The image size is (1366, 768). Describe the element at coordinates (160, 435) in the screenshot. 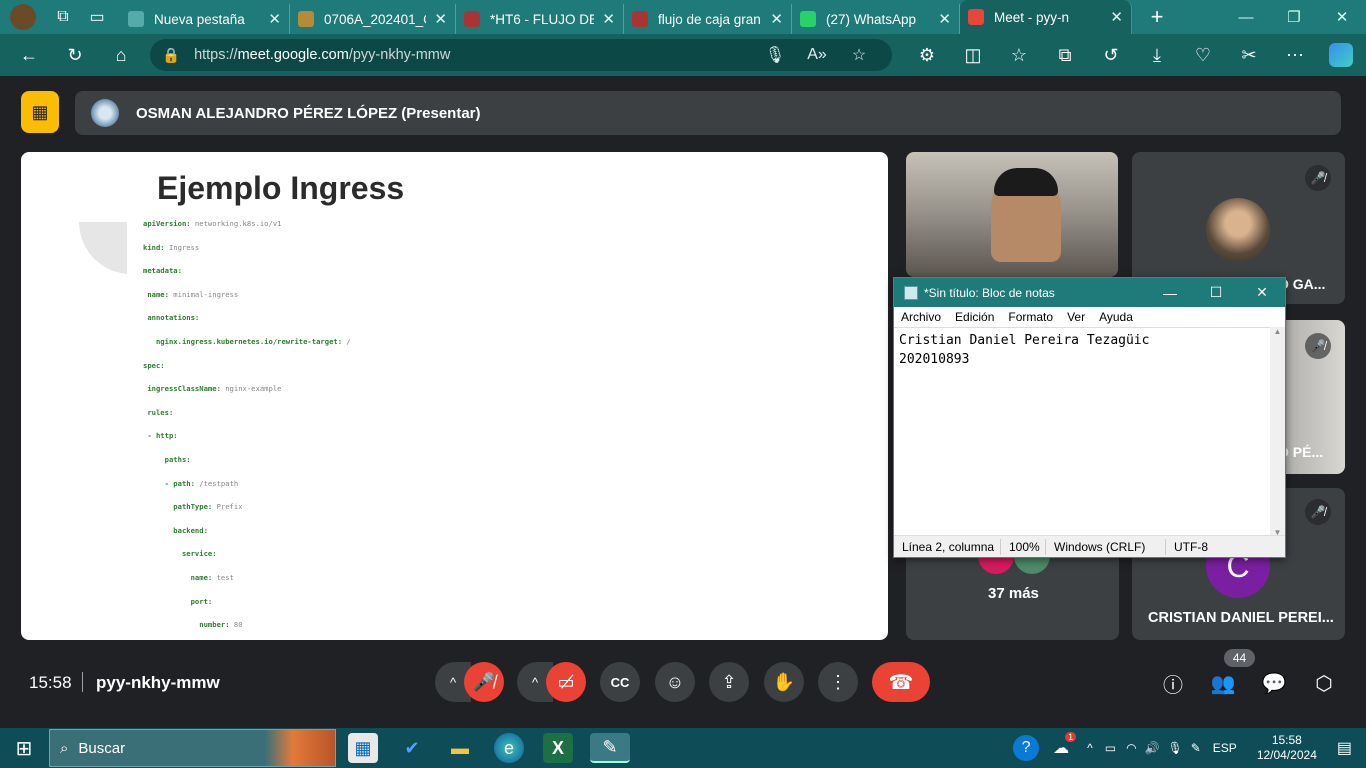

I see `code-line: - http:` at that location.